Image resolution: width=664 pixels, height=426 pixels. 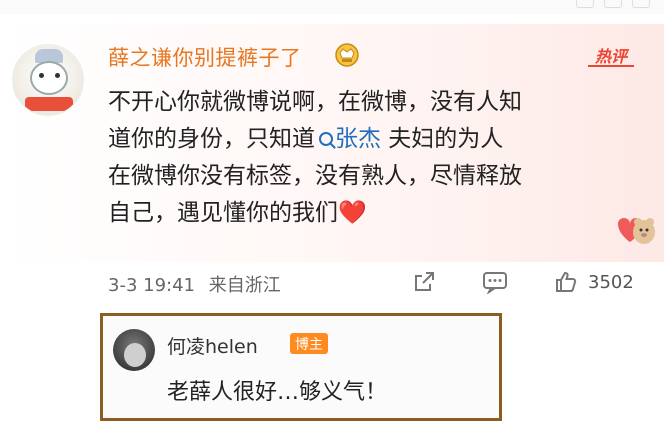 I want to click on bear-heart-sticker-icon, so click(x=636, y=231).